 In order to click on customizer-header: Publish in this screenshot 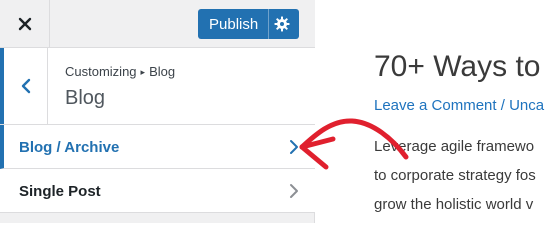, I will do `click(157, 24)`.